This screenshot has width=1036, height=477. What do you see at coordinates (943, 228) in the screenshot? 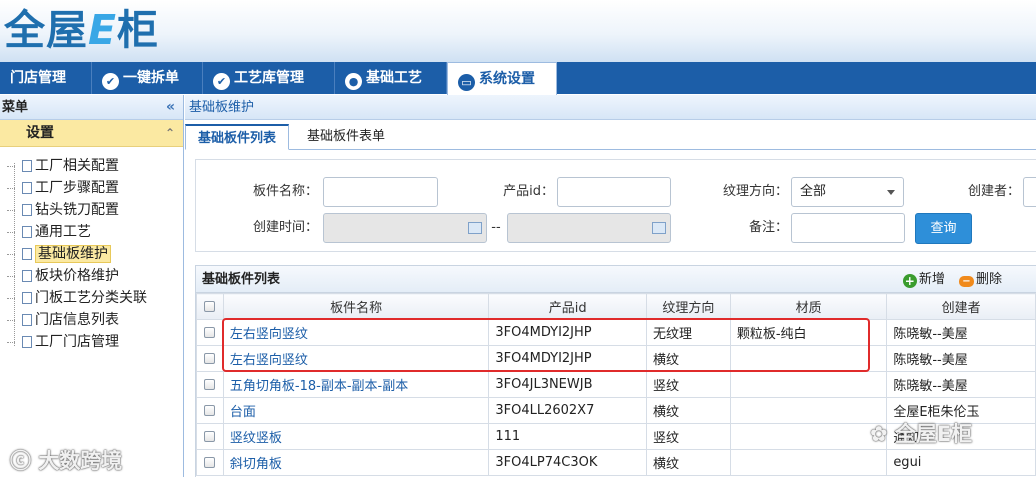
I see `query-button: 查询` at bounding box center [943, 228].